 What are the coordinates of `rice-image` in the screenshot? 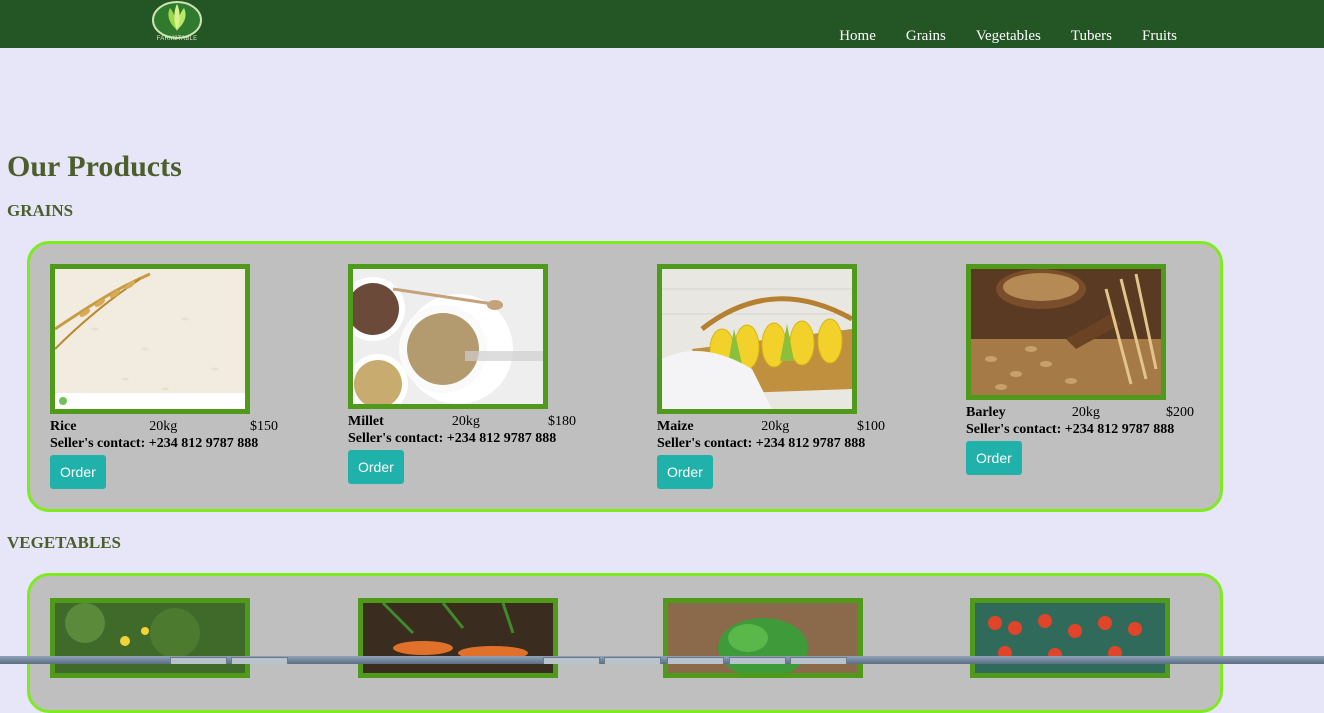 It's located at (150, 339).